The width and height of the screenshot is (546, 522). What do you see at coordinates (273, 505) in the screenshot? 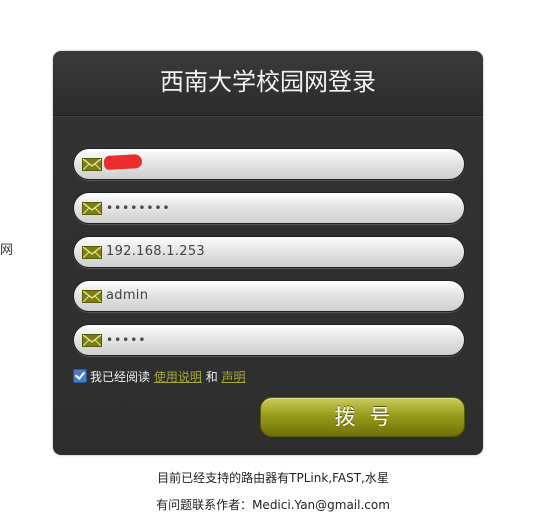
I see `contact-text: 有问题联系作者：Medici.Yan@gmail.com` at bounding box center [273, 505].